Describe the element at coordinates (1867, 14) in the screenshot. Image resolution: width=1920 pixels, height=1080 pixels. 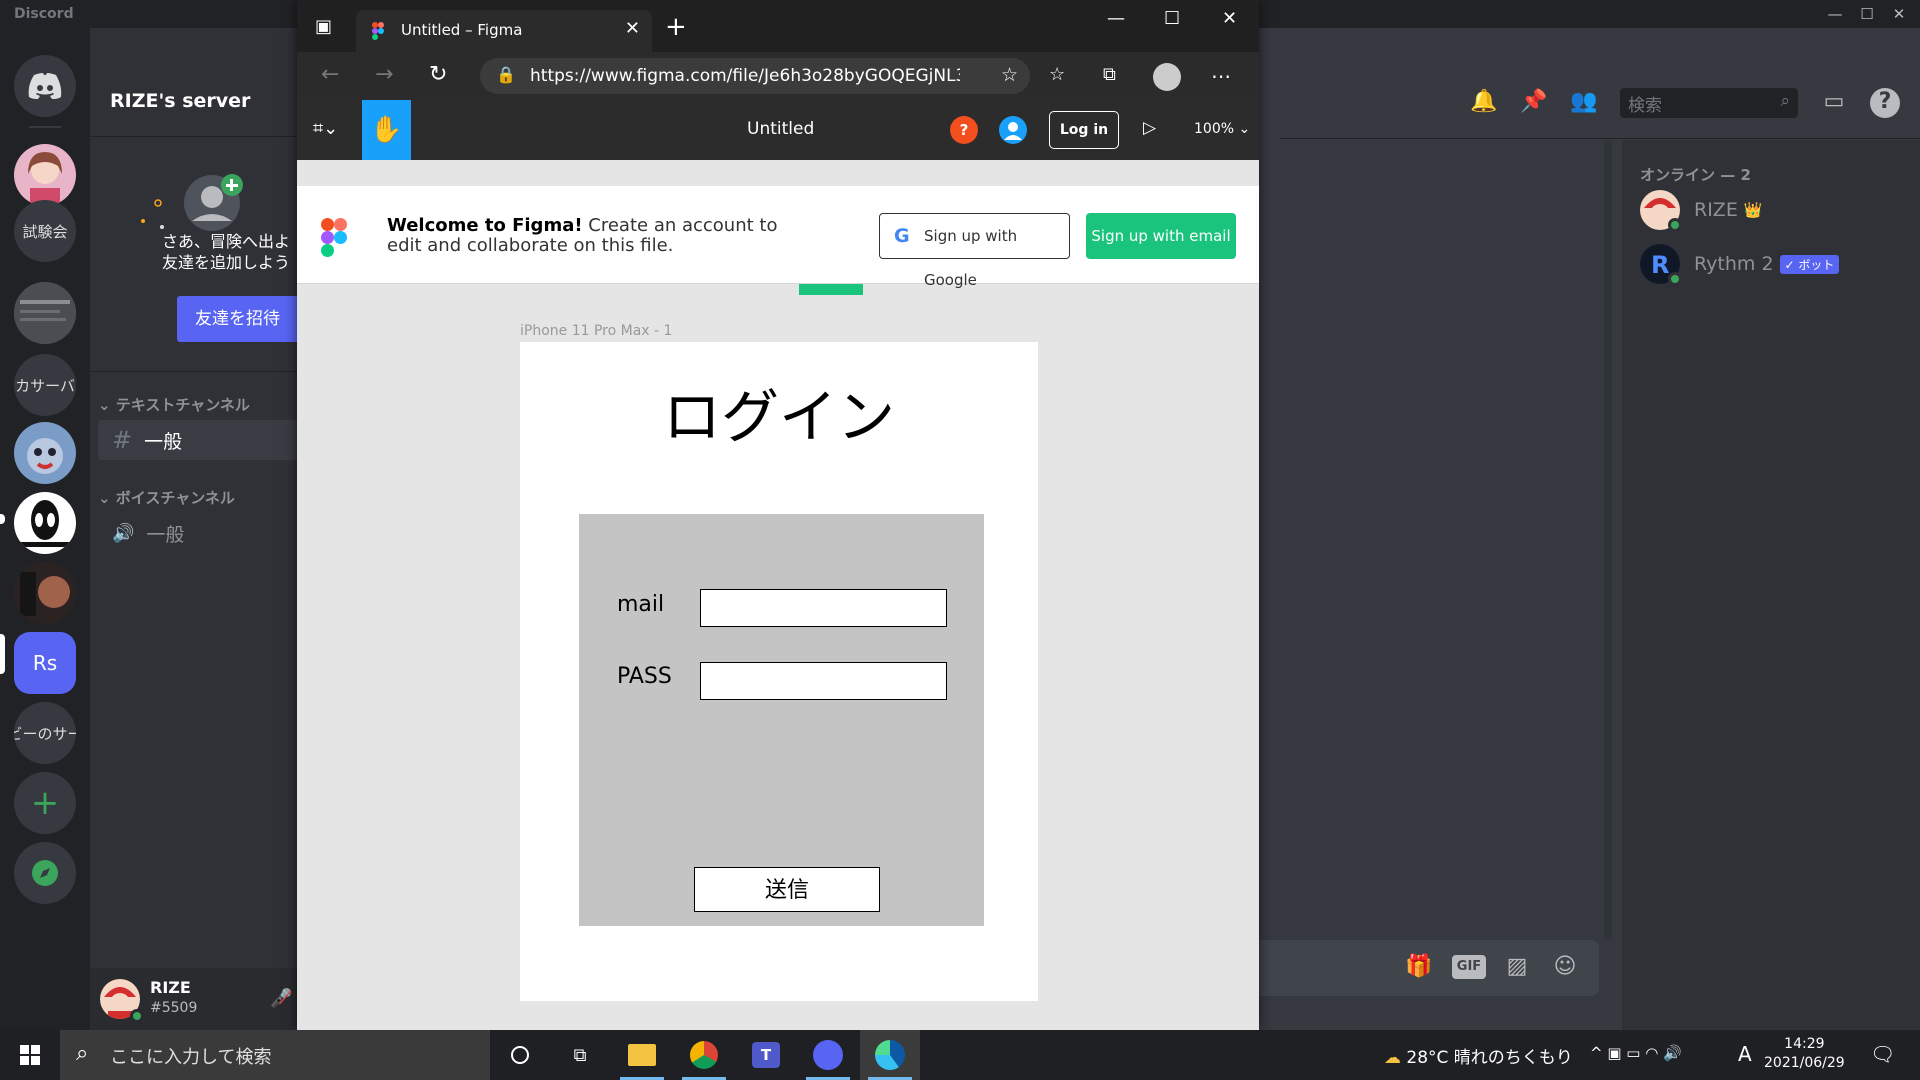
I see `maximize-icon: ☐` at that location.